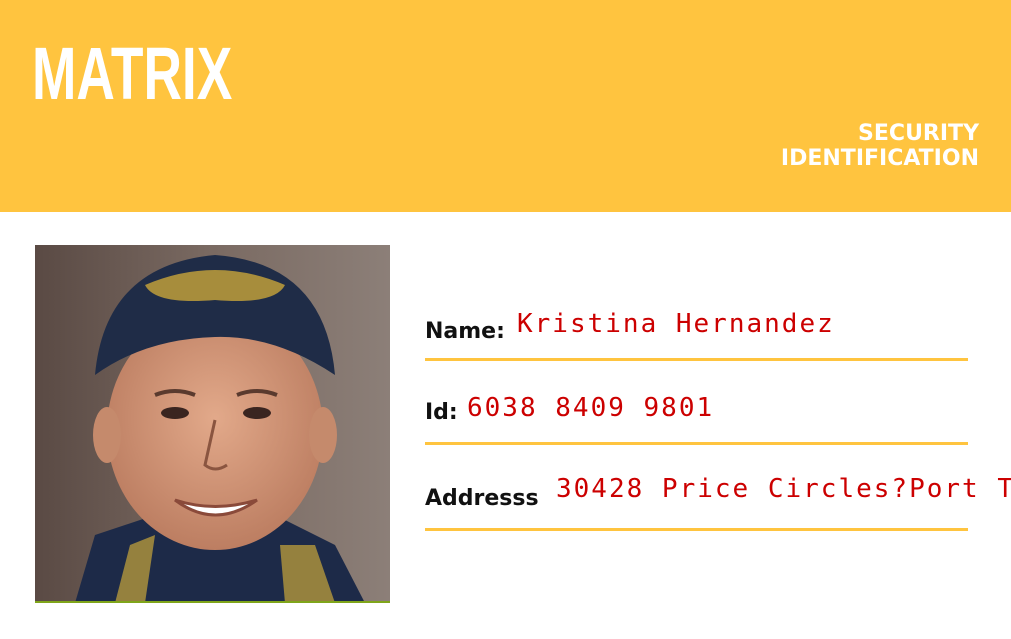 Image resolution: width=1011 pixels, height=639 pixels. Describe the element at coordinates (696, 529) in the screenshot. I see `address-underline` at that location.